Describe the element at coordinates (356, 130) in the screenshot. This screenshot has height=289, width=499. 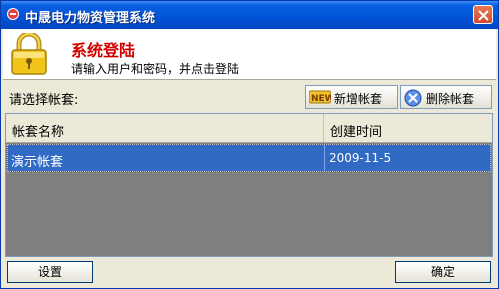
I see `column-header-created: 创建时间` at that location.